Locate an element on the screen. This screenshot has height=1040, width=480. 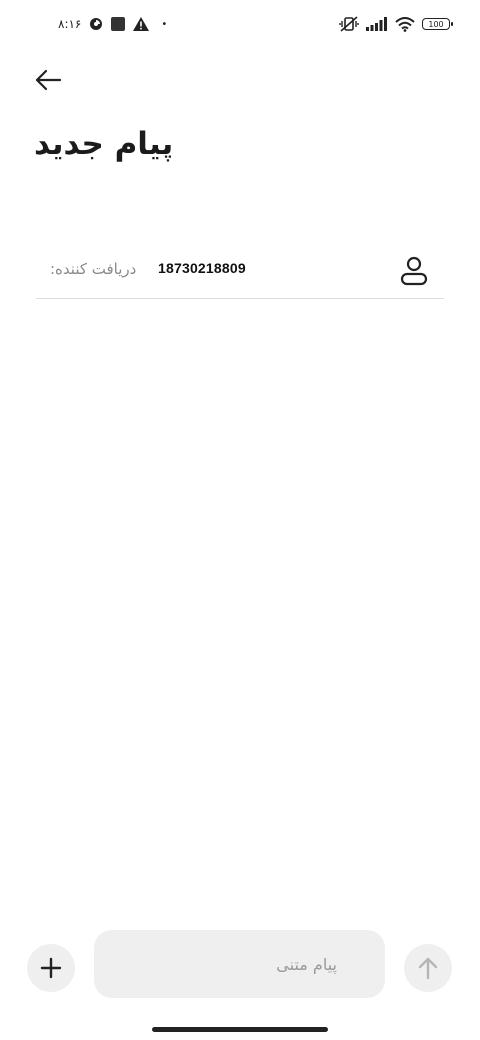
contact-picker-button is located at coordinates (414, 271).